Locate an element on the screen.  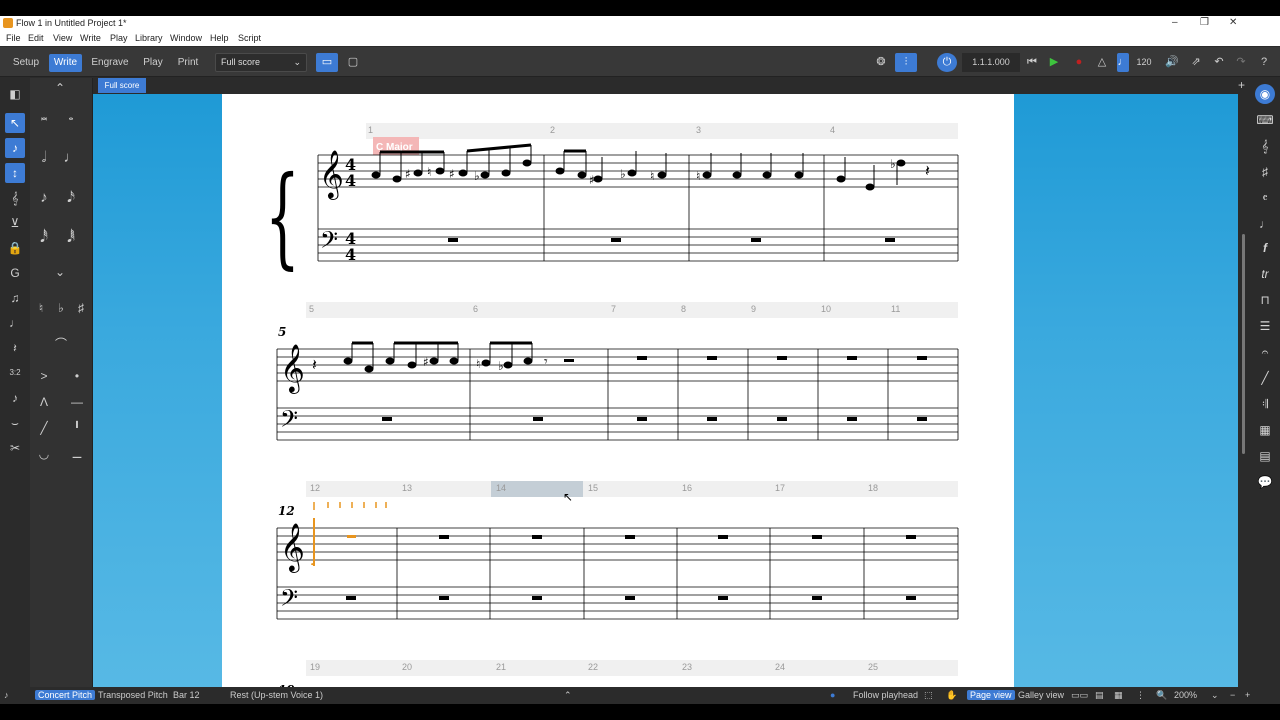
slur-icon: ⌒ is located at coordinates (61, 344).